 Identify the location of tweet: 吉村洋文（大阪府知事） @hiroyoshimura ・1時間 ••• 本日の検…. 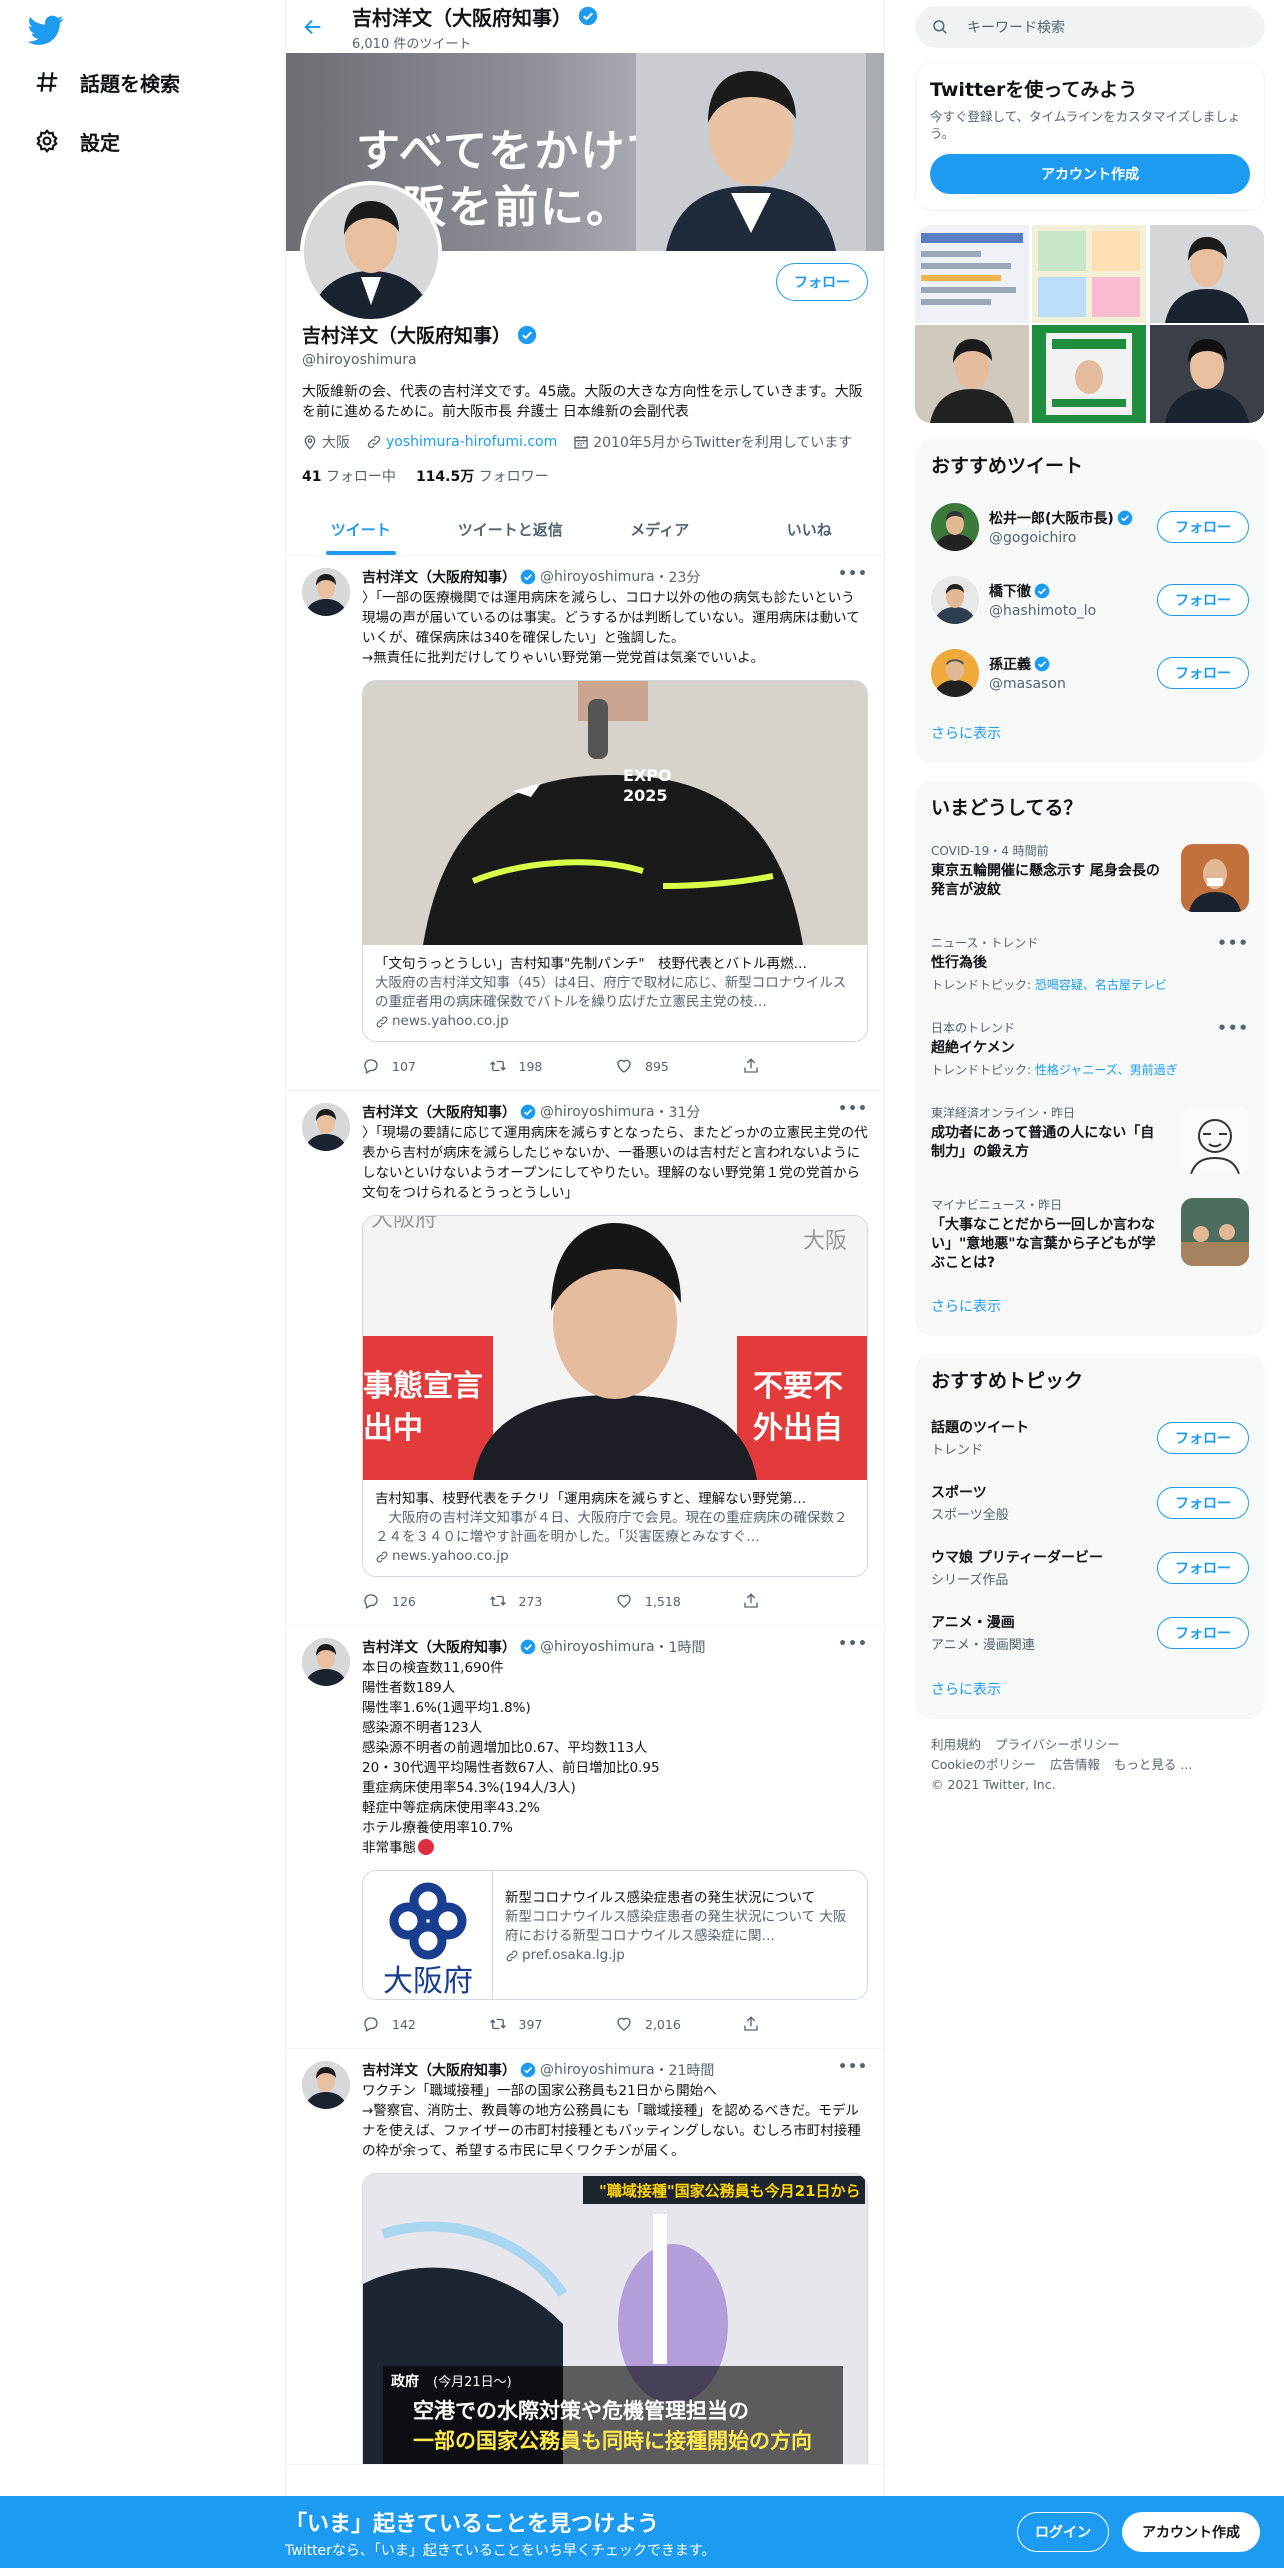
(585, 1837).